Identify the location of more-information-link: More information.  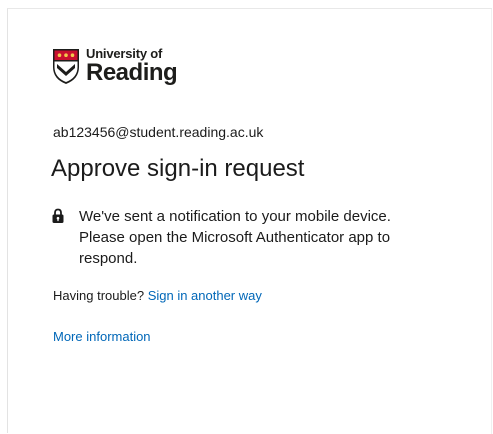
(102, 336).